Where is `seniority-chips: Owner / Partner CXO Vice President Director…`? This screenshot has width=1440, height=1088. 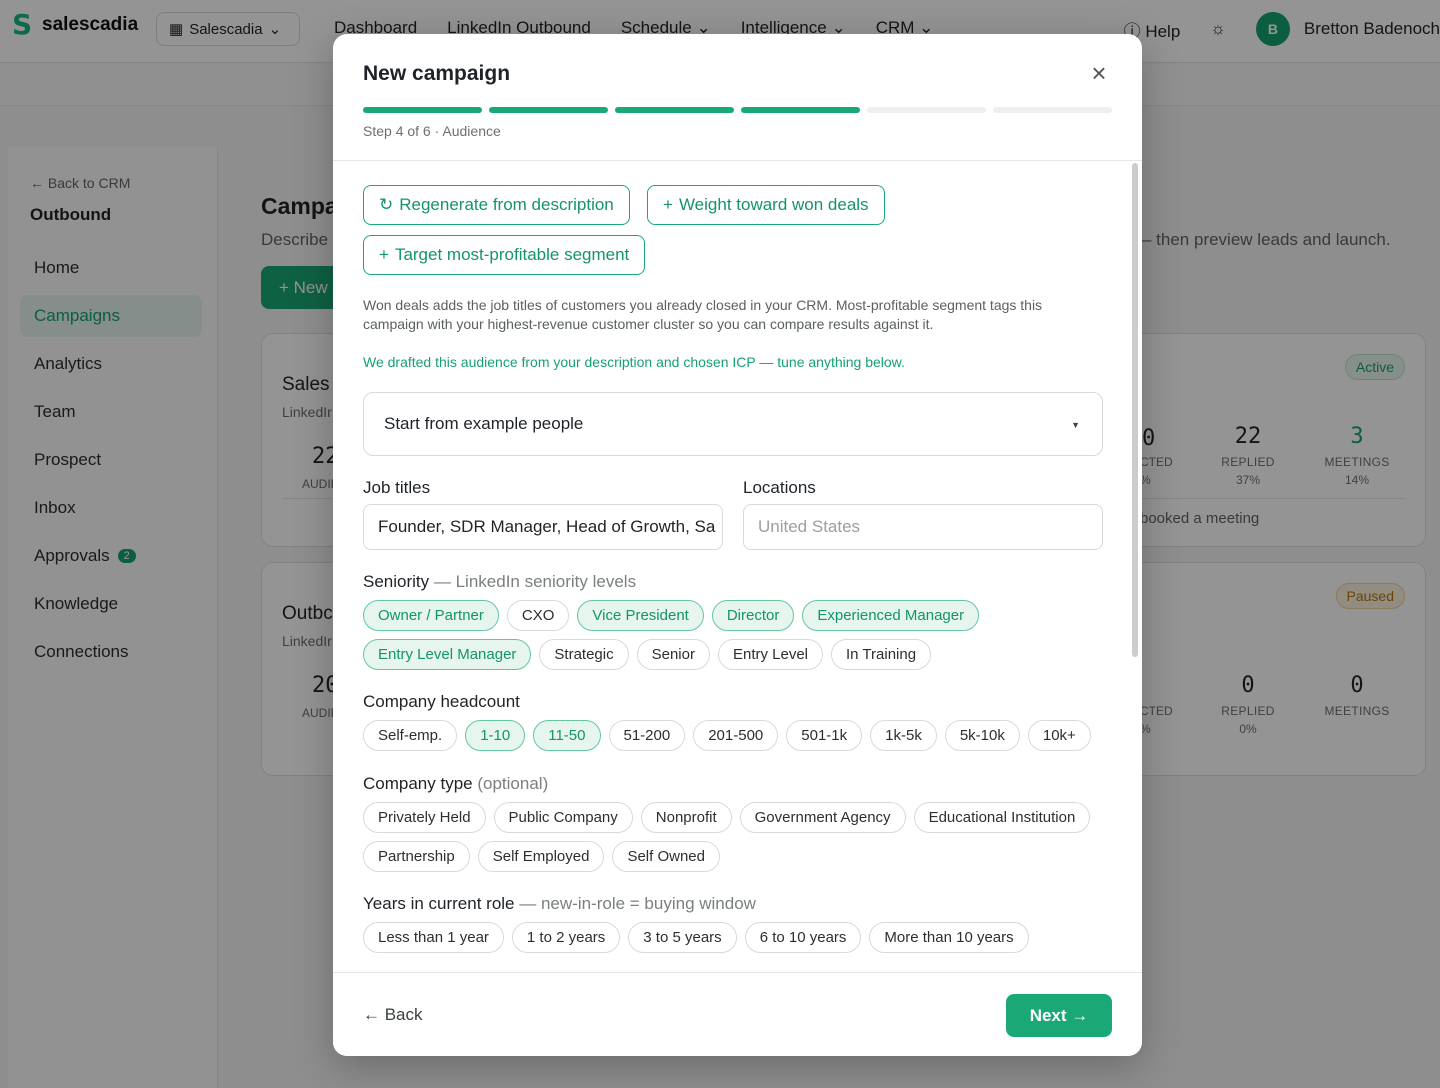 seniority-chips: Owner / Partner CXO Vice President Director… is located at coordinates (735, 635).